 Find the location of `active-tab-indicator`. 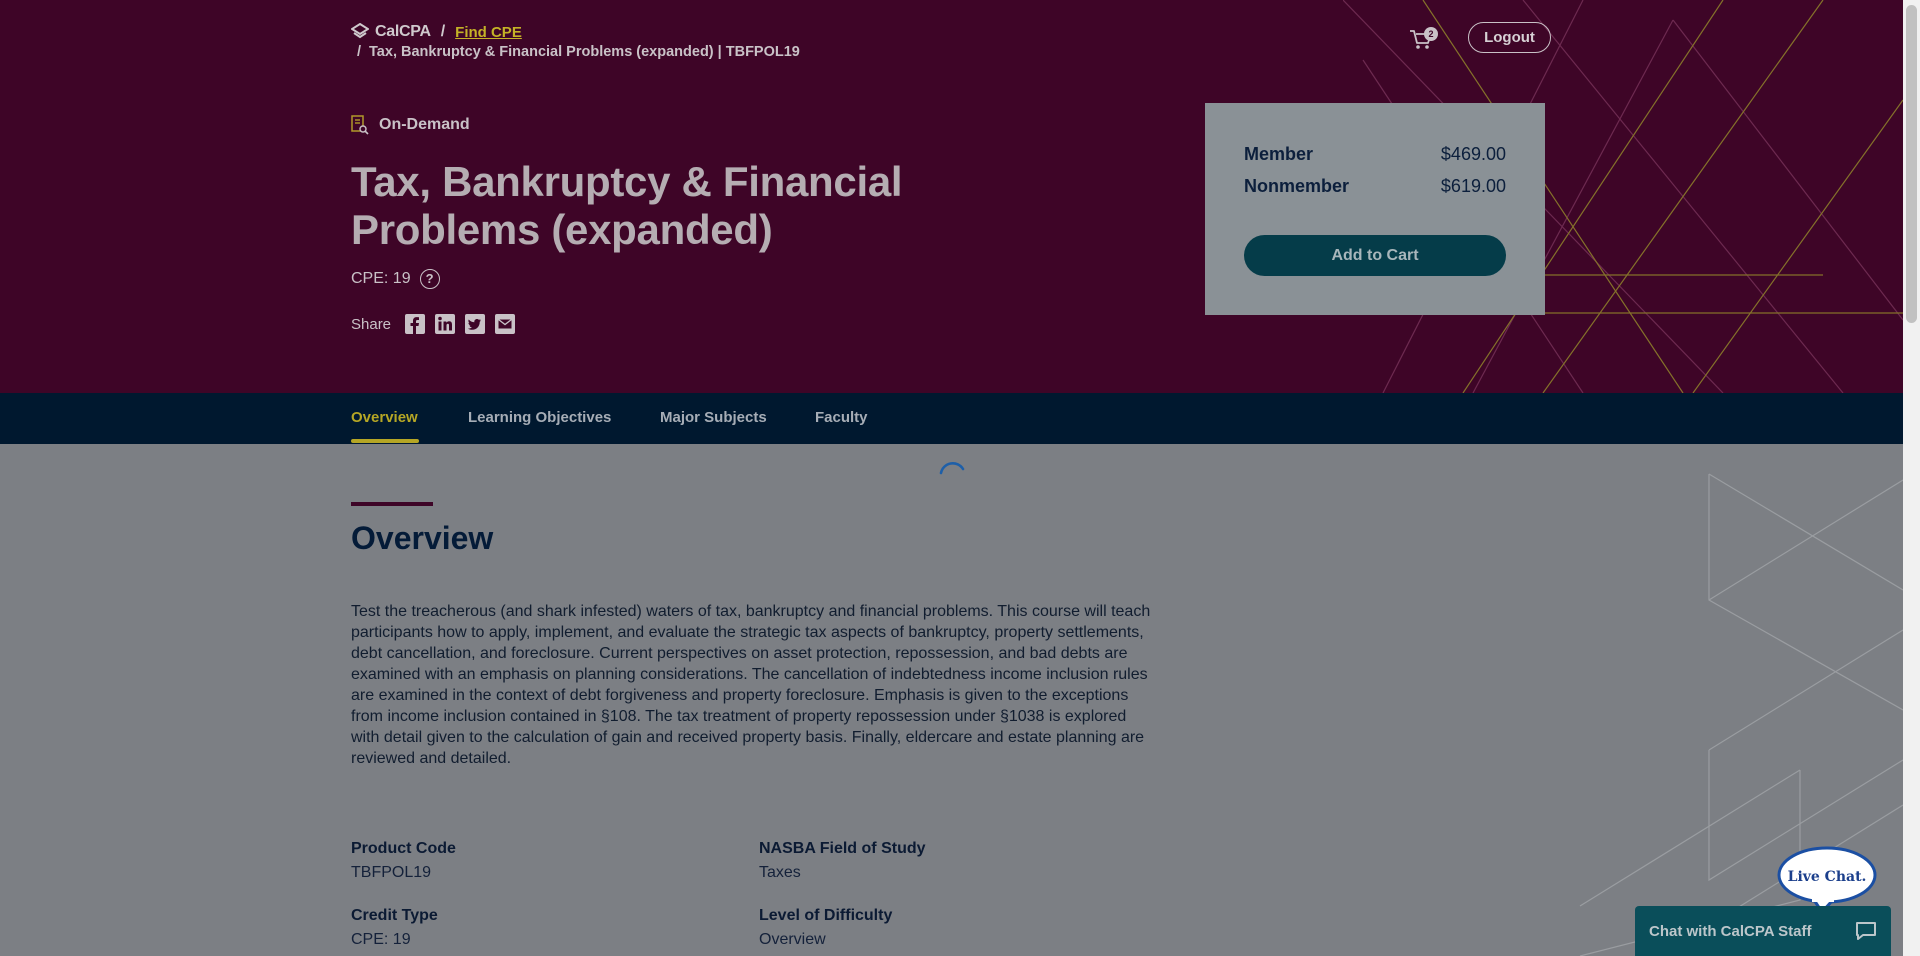

active-tab-indicator is located at coordinates (385, 441).